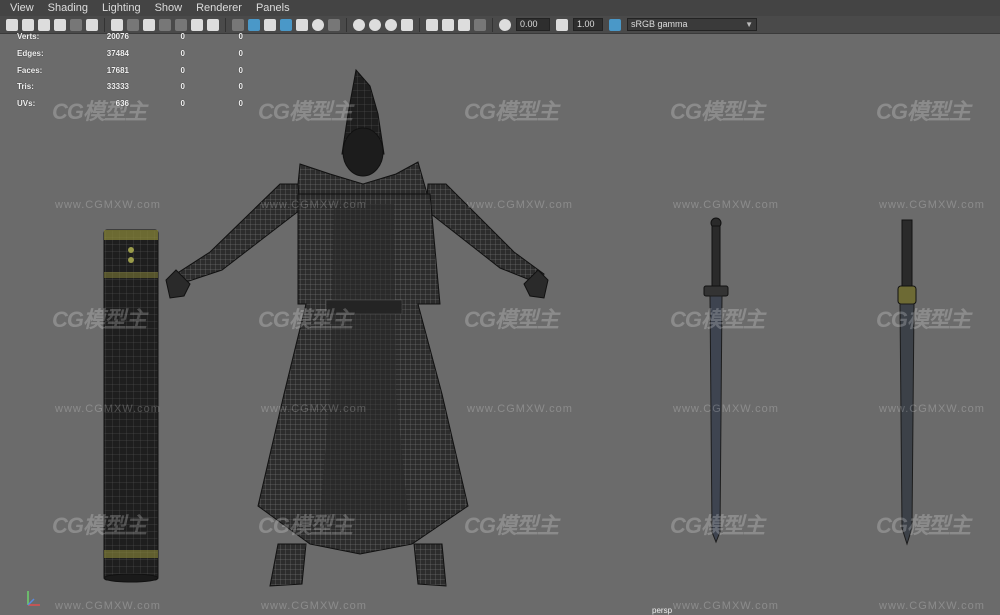  What do you see at coordinates (302, 24) in the screenshot?
I see `textured-icon` at bounding box center [302, 24].